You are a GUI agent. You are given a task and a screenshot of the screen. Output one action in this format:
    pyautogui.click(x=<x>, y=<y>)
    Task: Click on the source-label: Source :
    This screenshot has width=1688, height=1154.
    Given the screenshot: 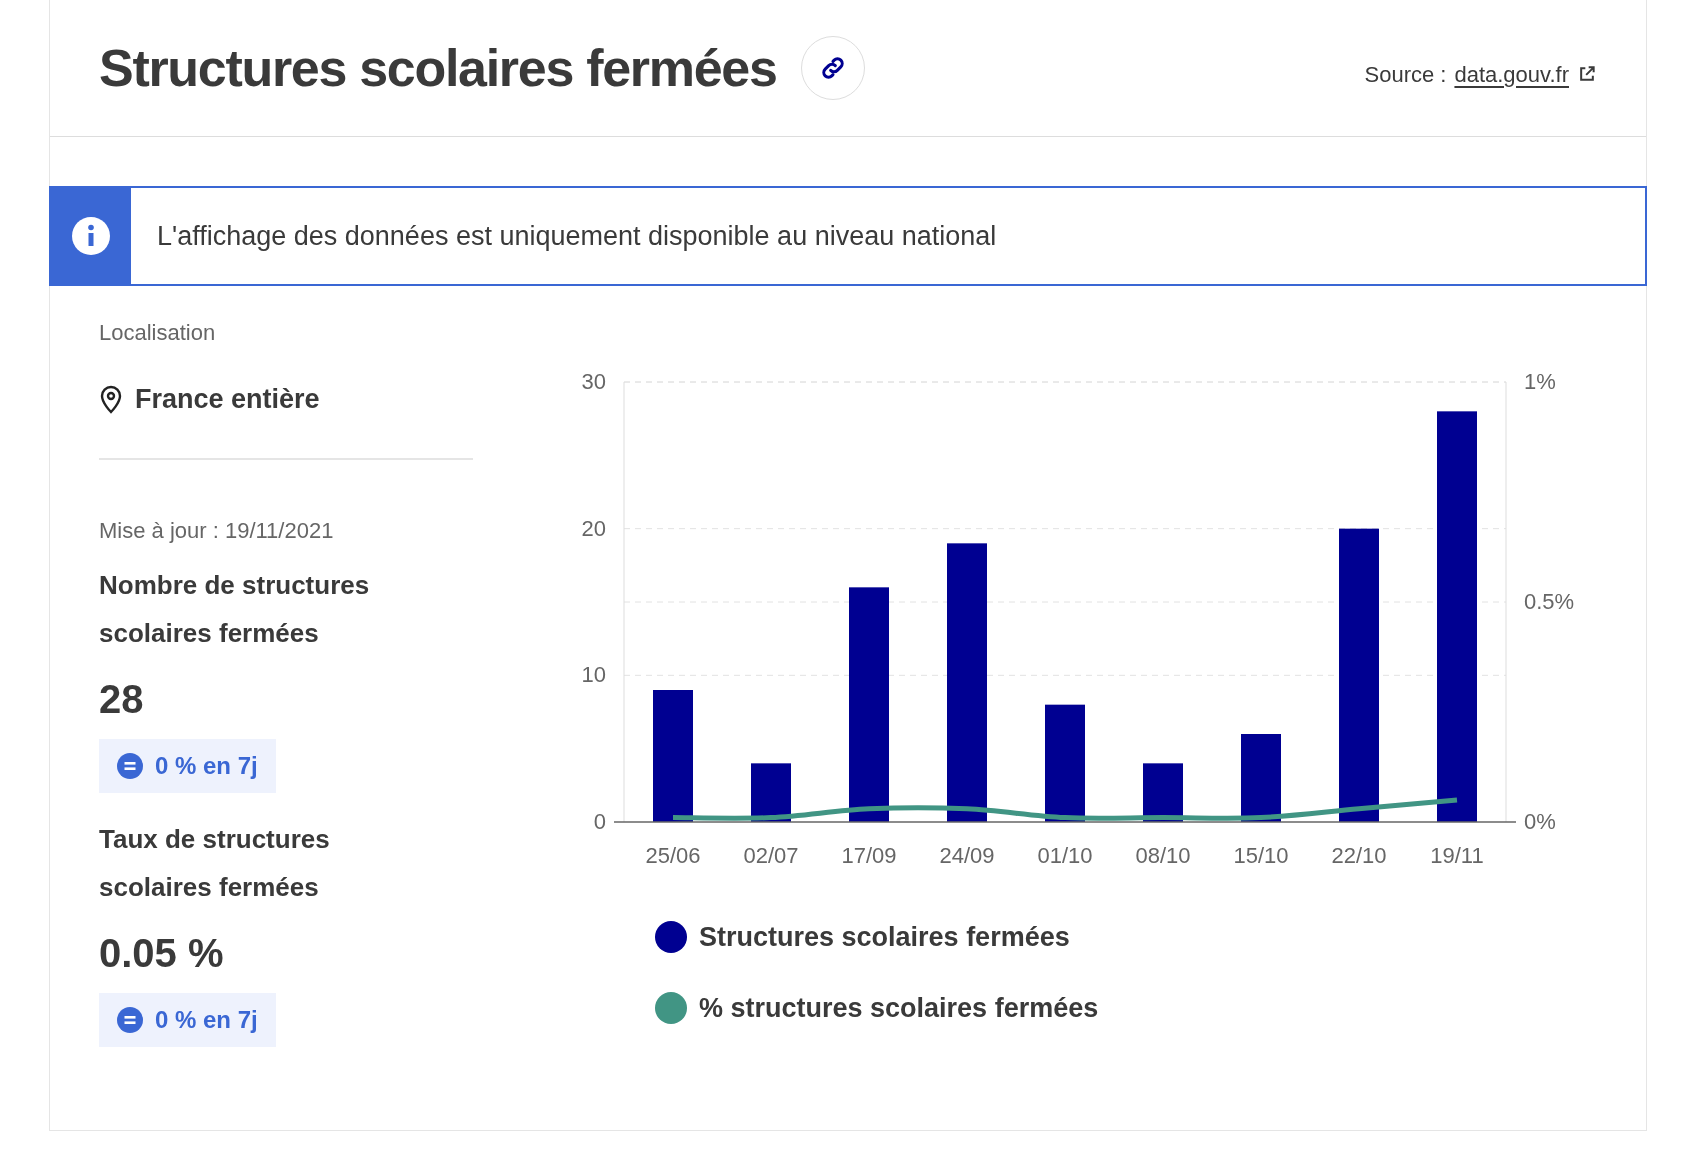 What is the action you would take?
    pyautogui.click(x=1405, y=74)
    